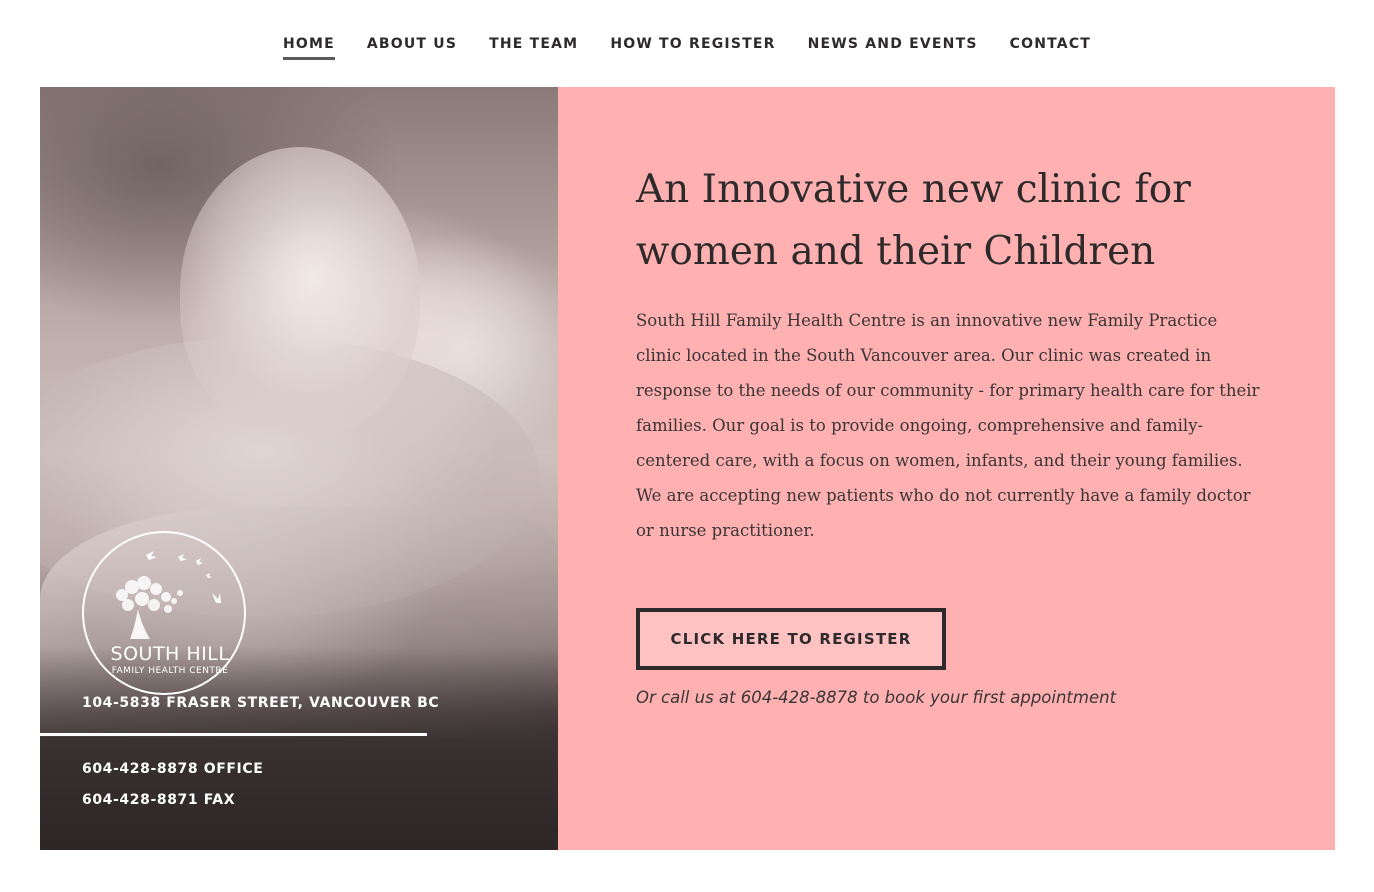 Image resolution: width=1374 pixels, height=892 pixels. What do you see at coordinates (164, 613) in the screenshot?
I see `logo-circle: SOUTH HILL FAMILY HEALTH CENTRE` at bounding box center [164, 613].